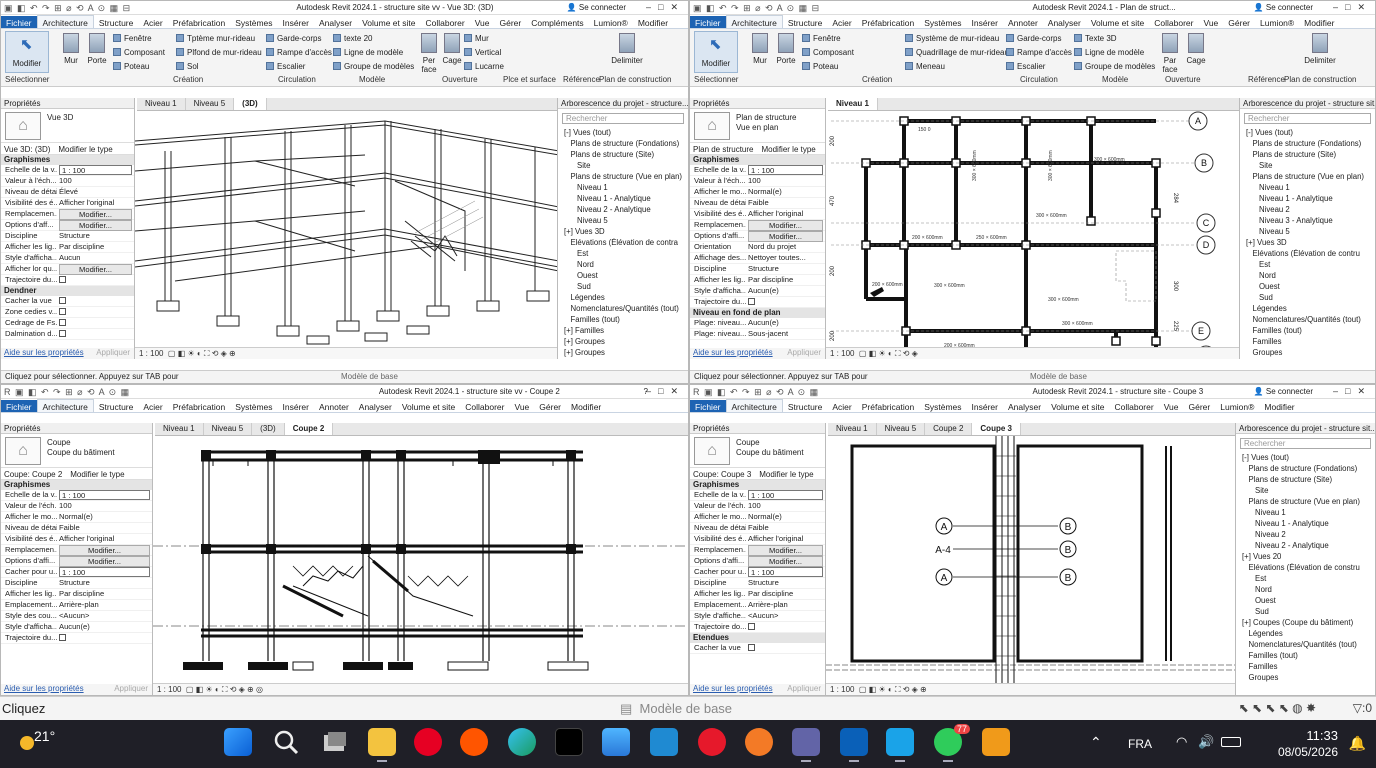 This screenshot has width=1376, height=768. I want to click on properties-help-link: Aide sur les propriétés, so click(733, 352).